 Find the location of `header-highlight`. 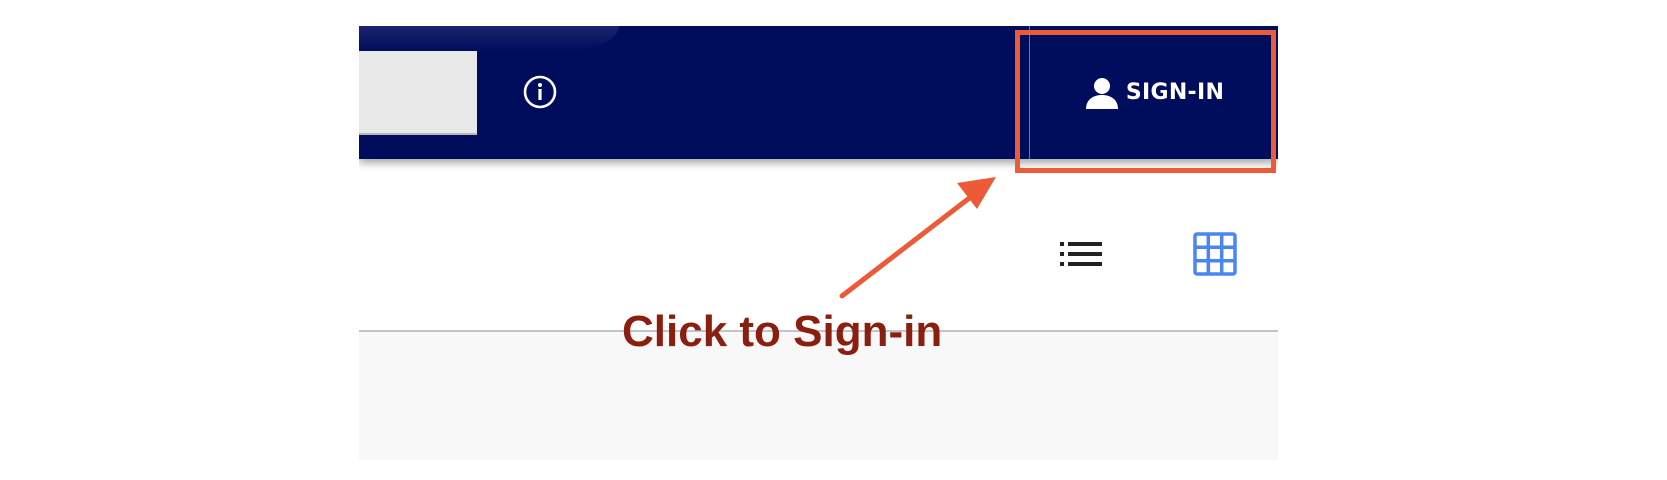

header-highlight is located at coordinates (489, 39).